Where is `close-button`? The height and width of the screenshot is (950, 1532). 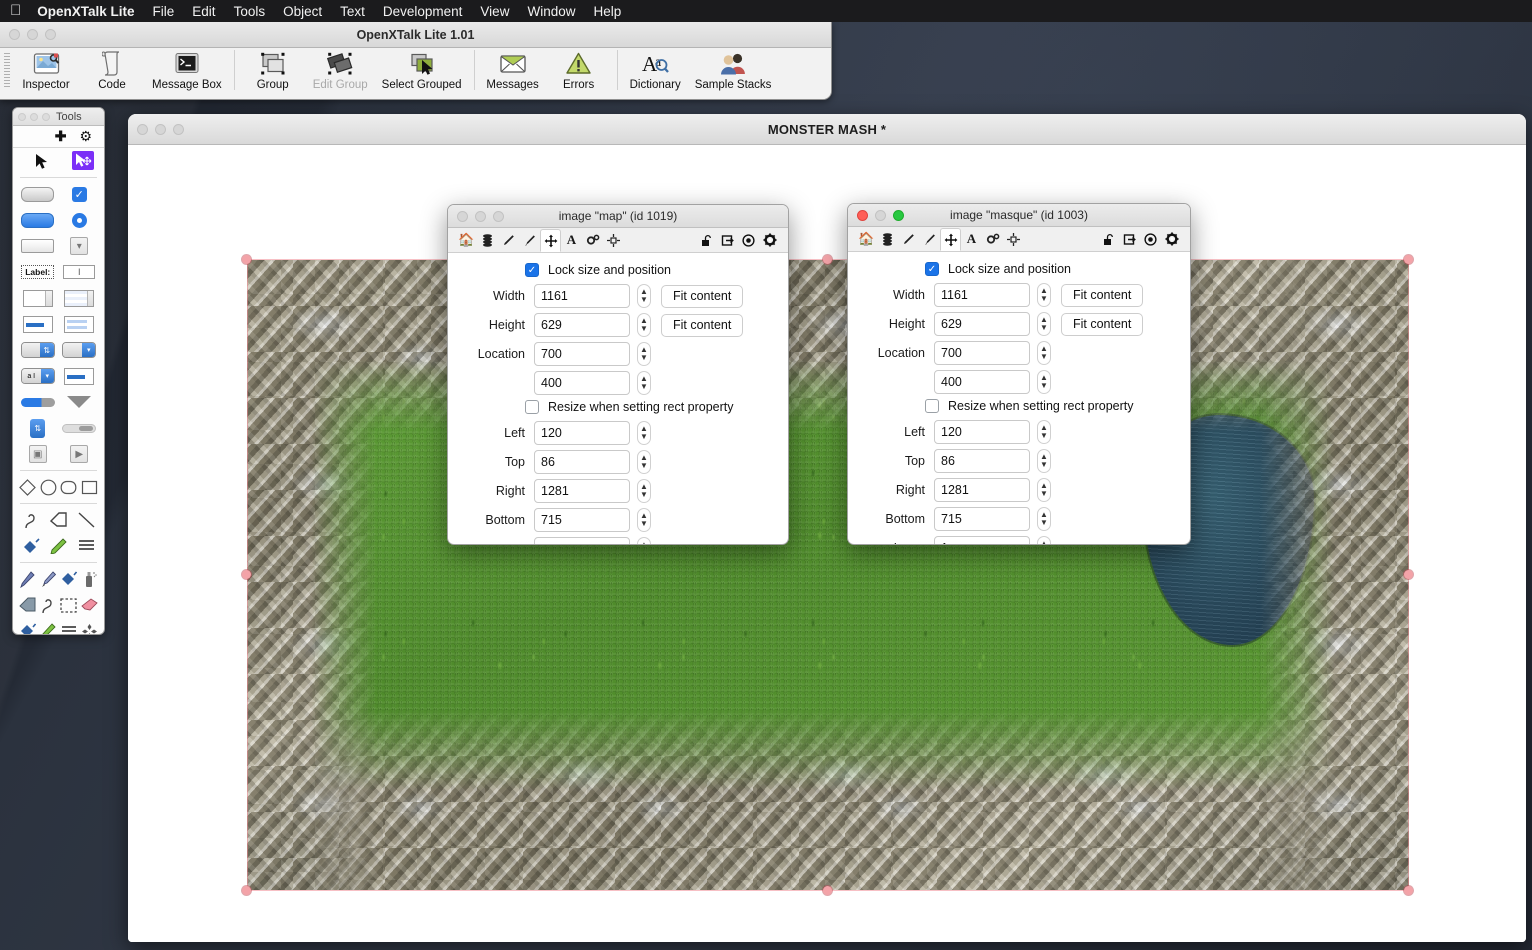
close-button is located at coordinates (14, 34).